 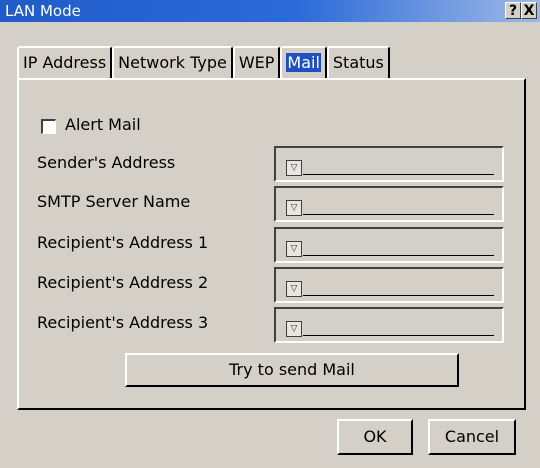 I want to click on sender-address-label: Sender's Address, so click(x=106, y=162).